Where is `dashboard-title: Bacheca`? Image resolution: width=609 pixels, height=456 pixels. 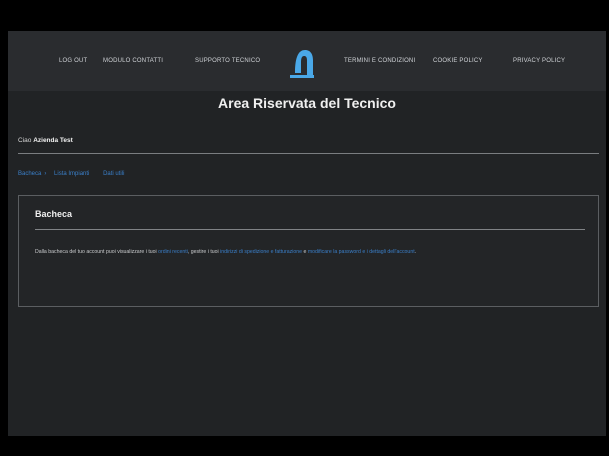 dashboard-title: Bacheca is located at coordinates (54, 214).